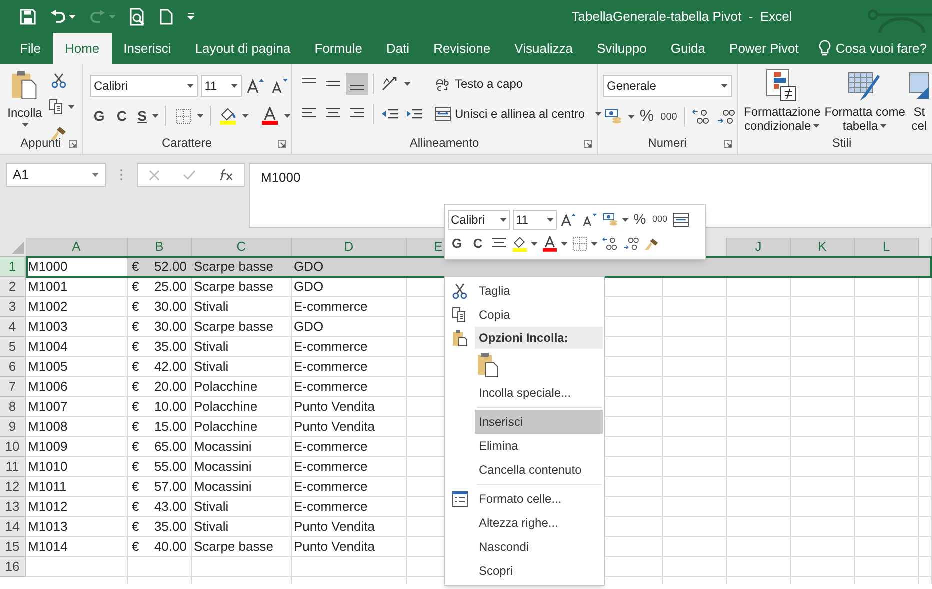 The image size is (932, 589). What do you see at coordinates (445, 143) in the screenshot?
I see `group-label: Allineamento` at bounding box center [445, 143].